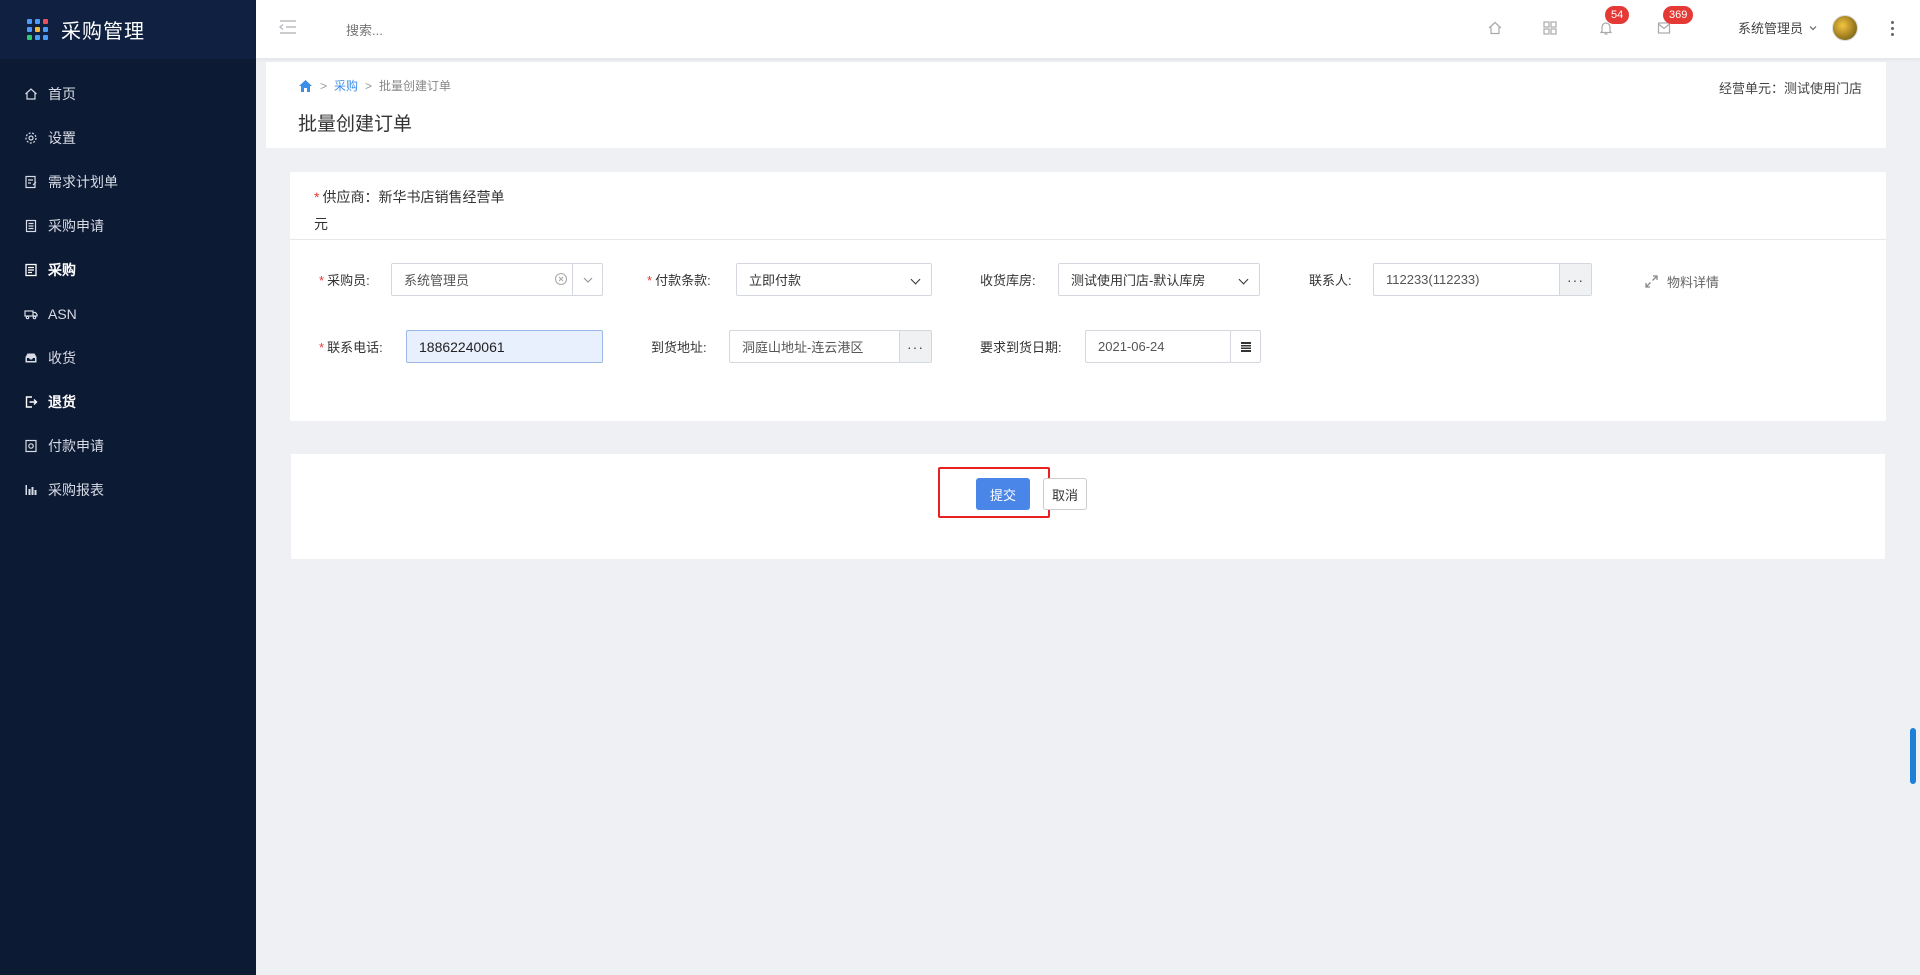  I want to click on contact-value: 112233(112233), so click(1433, 279).